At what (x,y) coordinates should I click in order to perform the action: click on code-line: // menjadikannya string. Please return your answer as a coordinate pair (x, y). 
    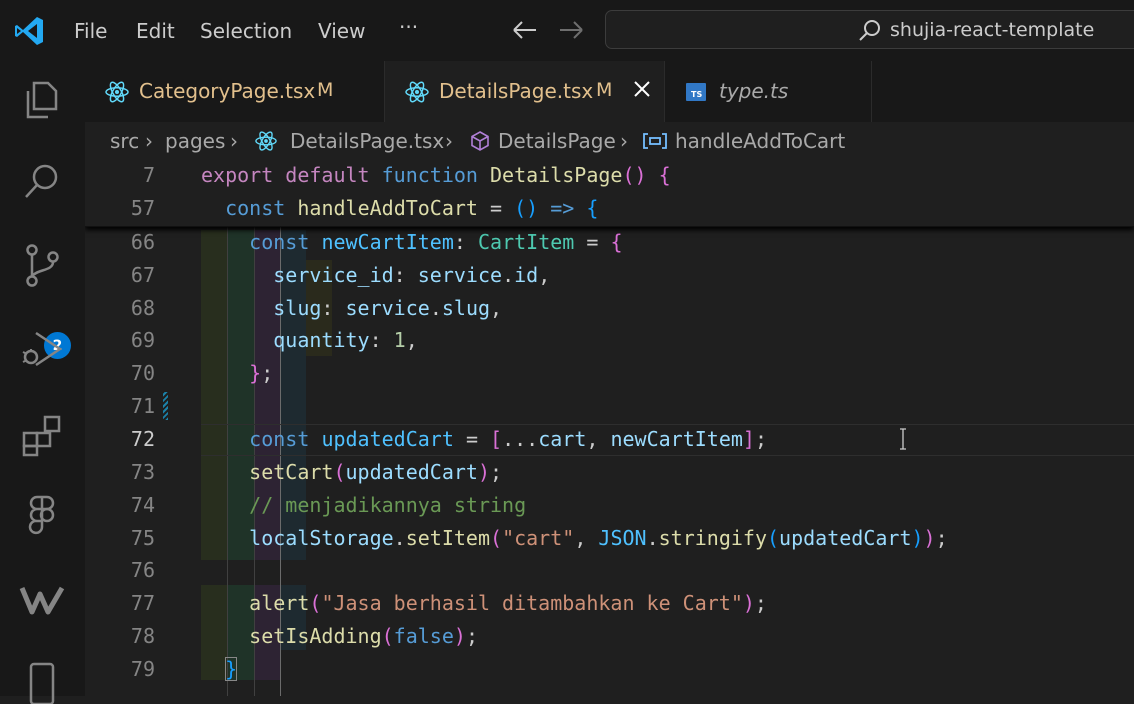
    Looking at the image, I should click on (363, 505).